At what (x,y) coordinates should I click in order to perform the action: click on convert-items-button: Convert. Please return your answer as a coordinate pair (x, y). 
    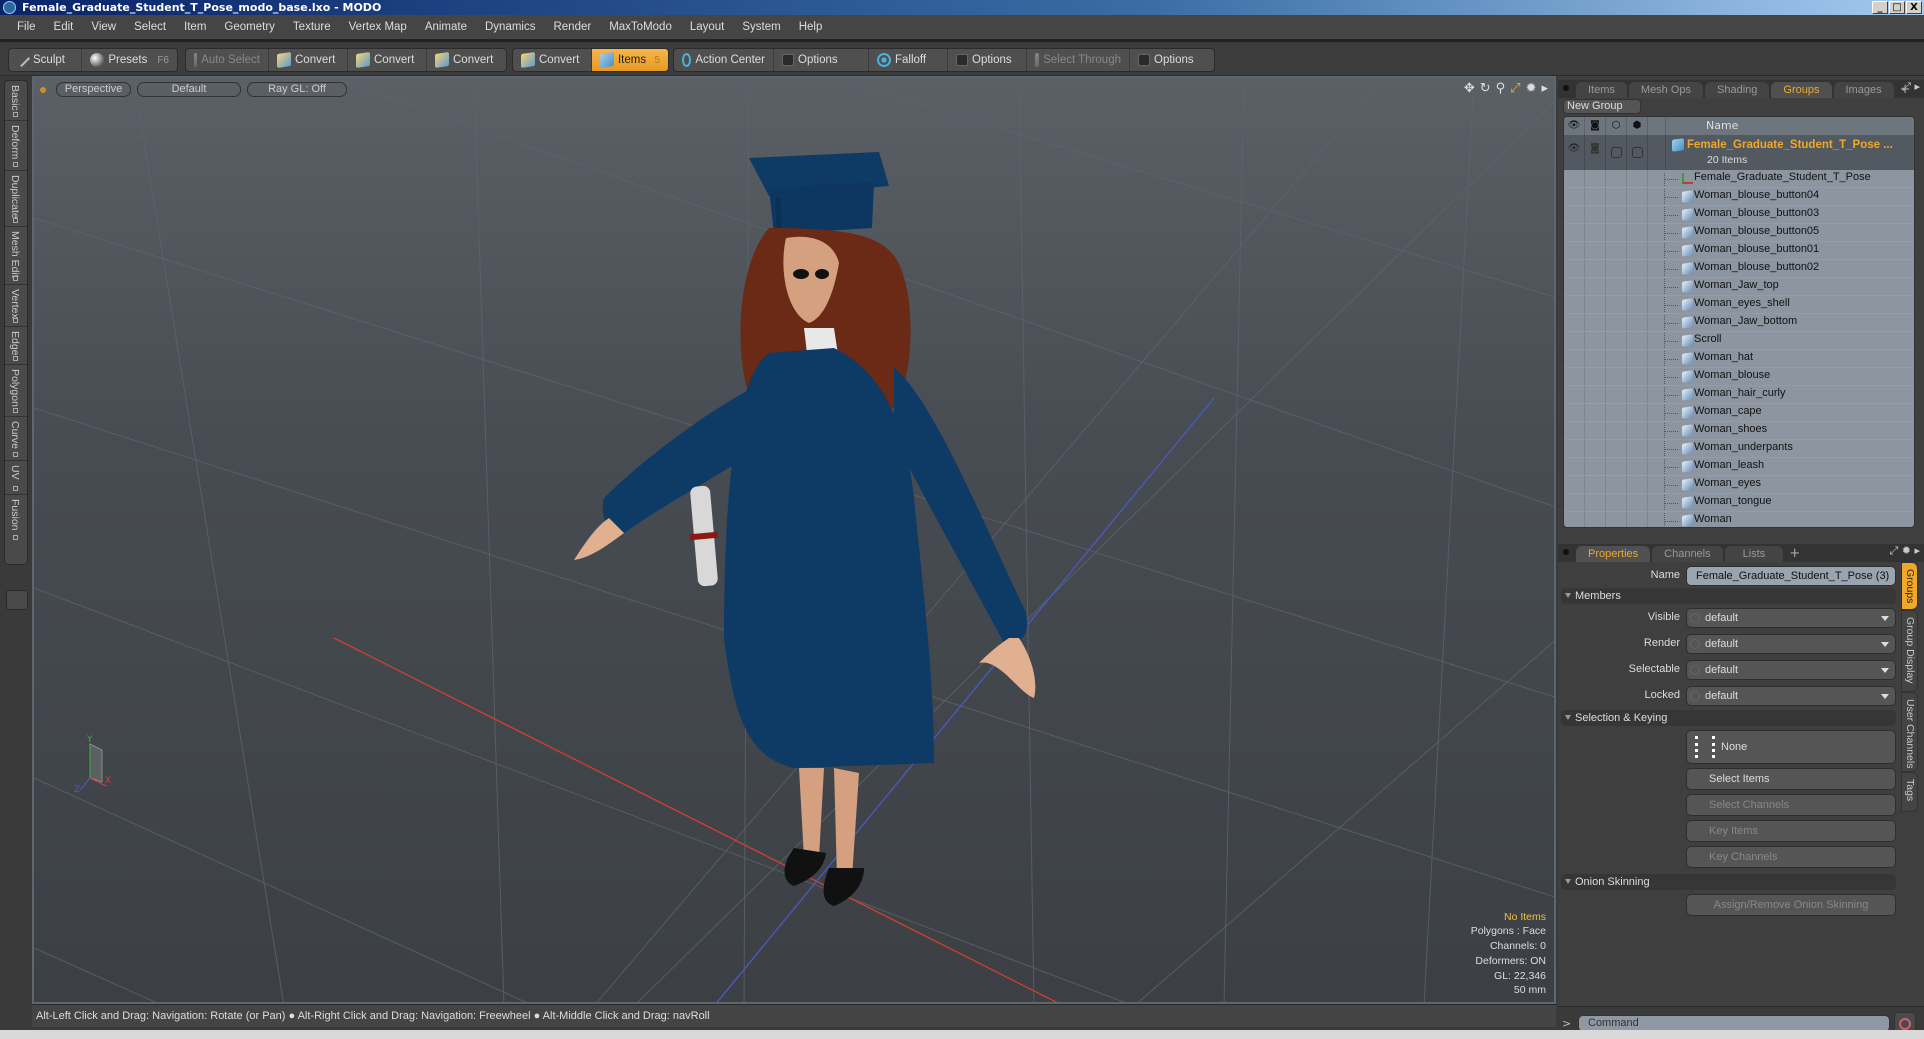
    Looking at the image, I should click on (552, 60).